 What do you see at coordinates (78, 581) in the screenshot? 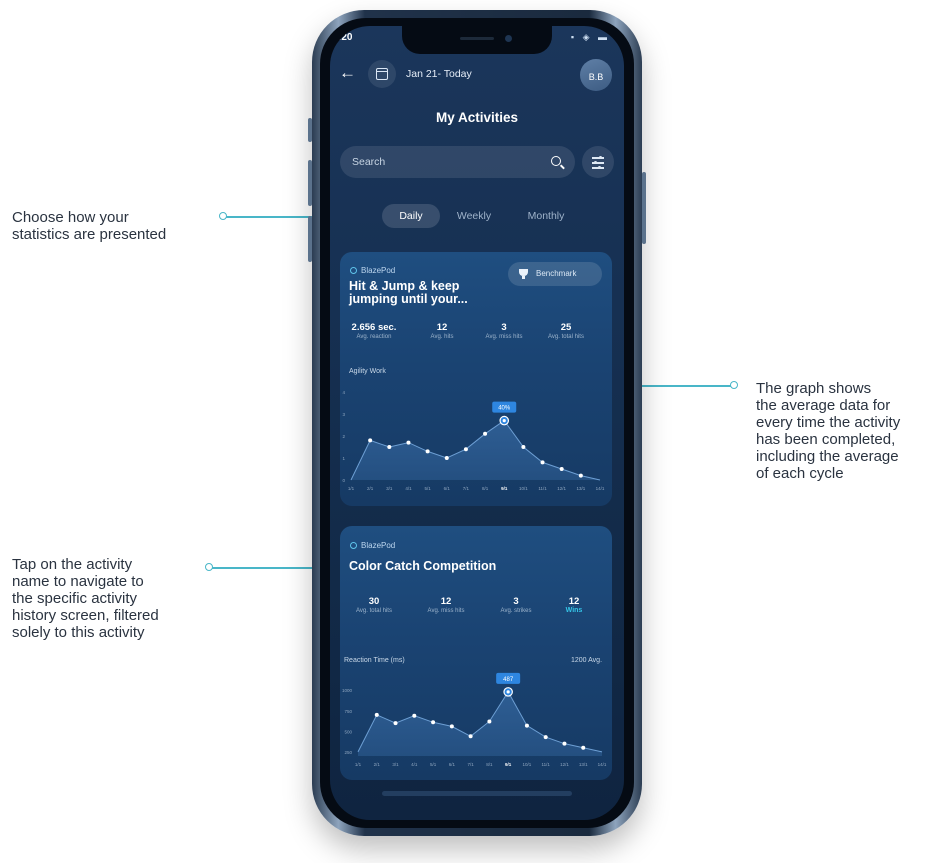
I see `callout-line: name to navigate to` at bounding box center [78, 581].